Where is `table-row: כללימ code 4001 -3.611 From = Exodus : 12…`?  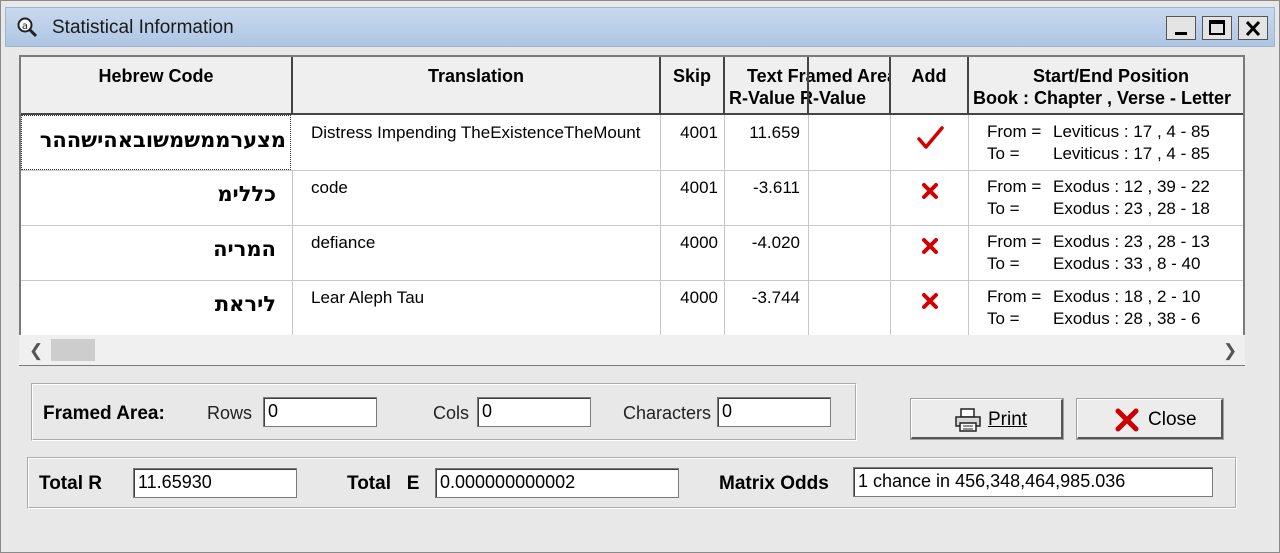 table-row: כללימ code 4001 -3.611 From = Exodus : 12… is located at coordinates (632, 198).